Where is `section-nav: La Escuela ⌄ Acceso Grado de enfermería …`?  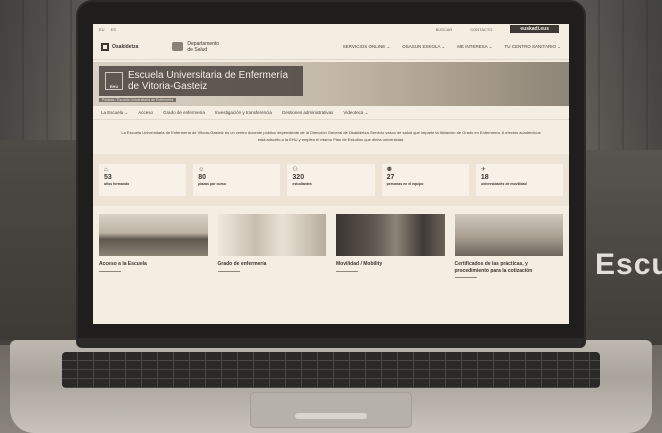
section-nav: La Escuela ⌄ Acceso Grado de enfermería … is located at coordinates (331, 113).